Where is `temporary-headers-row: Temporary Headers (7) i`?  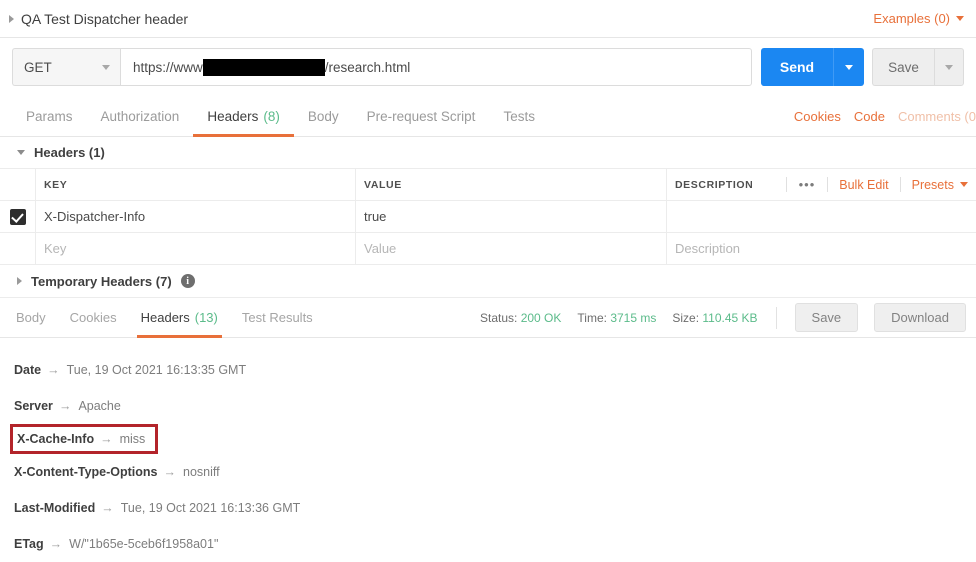 temporary-headers-row: Temporary Headers (7) i is located at coordinates (488, 281).